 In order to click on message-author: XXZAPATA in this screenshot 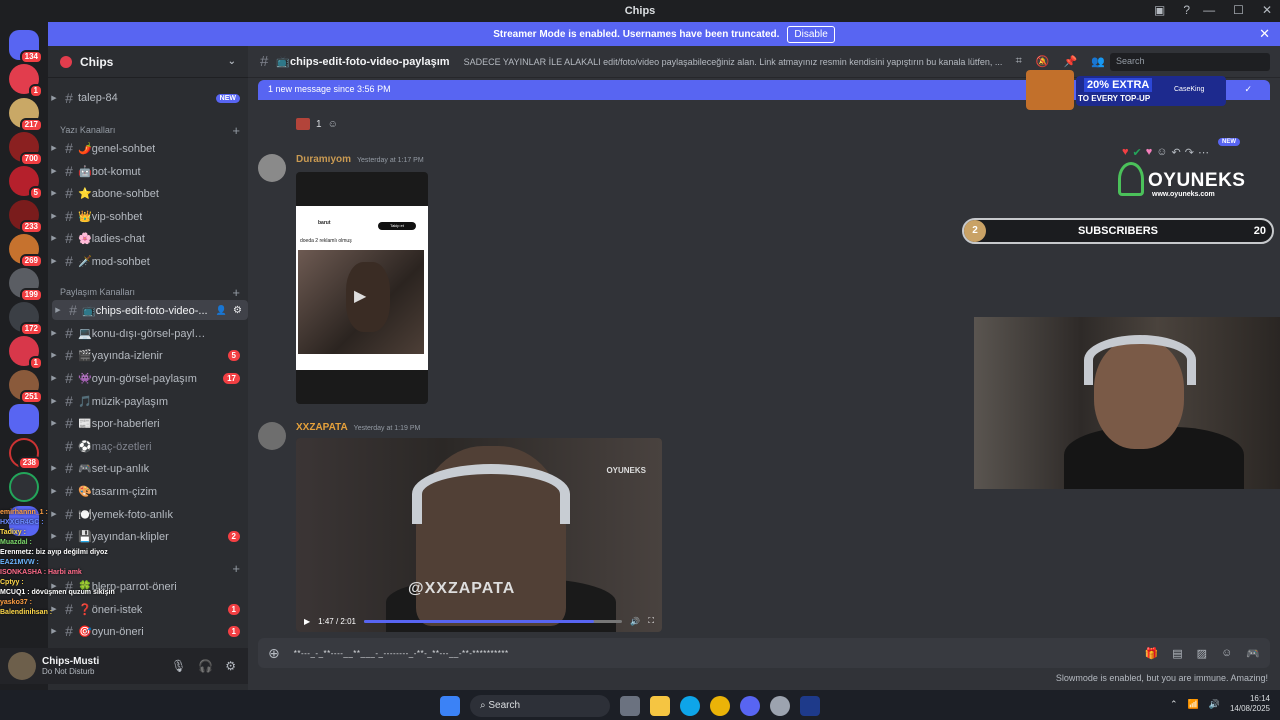, I will do `click(322, 427)`.